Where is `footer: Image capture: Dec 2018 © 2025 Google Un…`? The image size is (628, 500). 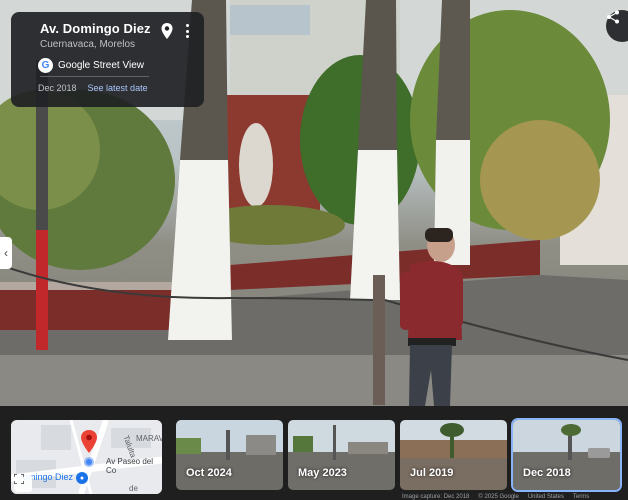
footer: Image capture: Dec 2018 © 2025 Google Un… is located at coordinates (495, 497).